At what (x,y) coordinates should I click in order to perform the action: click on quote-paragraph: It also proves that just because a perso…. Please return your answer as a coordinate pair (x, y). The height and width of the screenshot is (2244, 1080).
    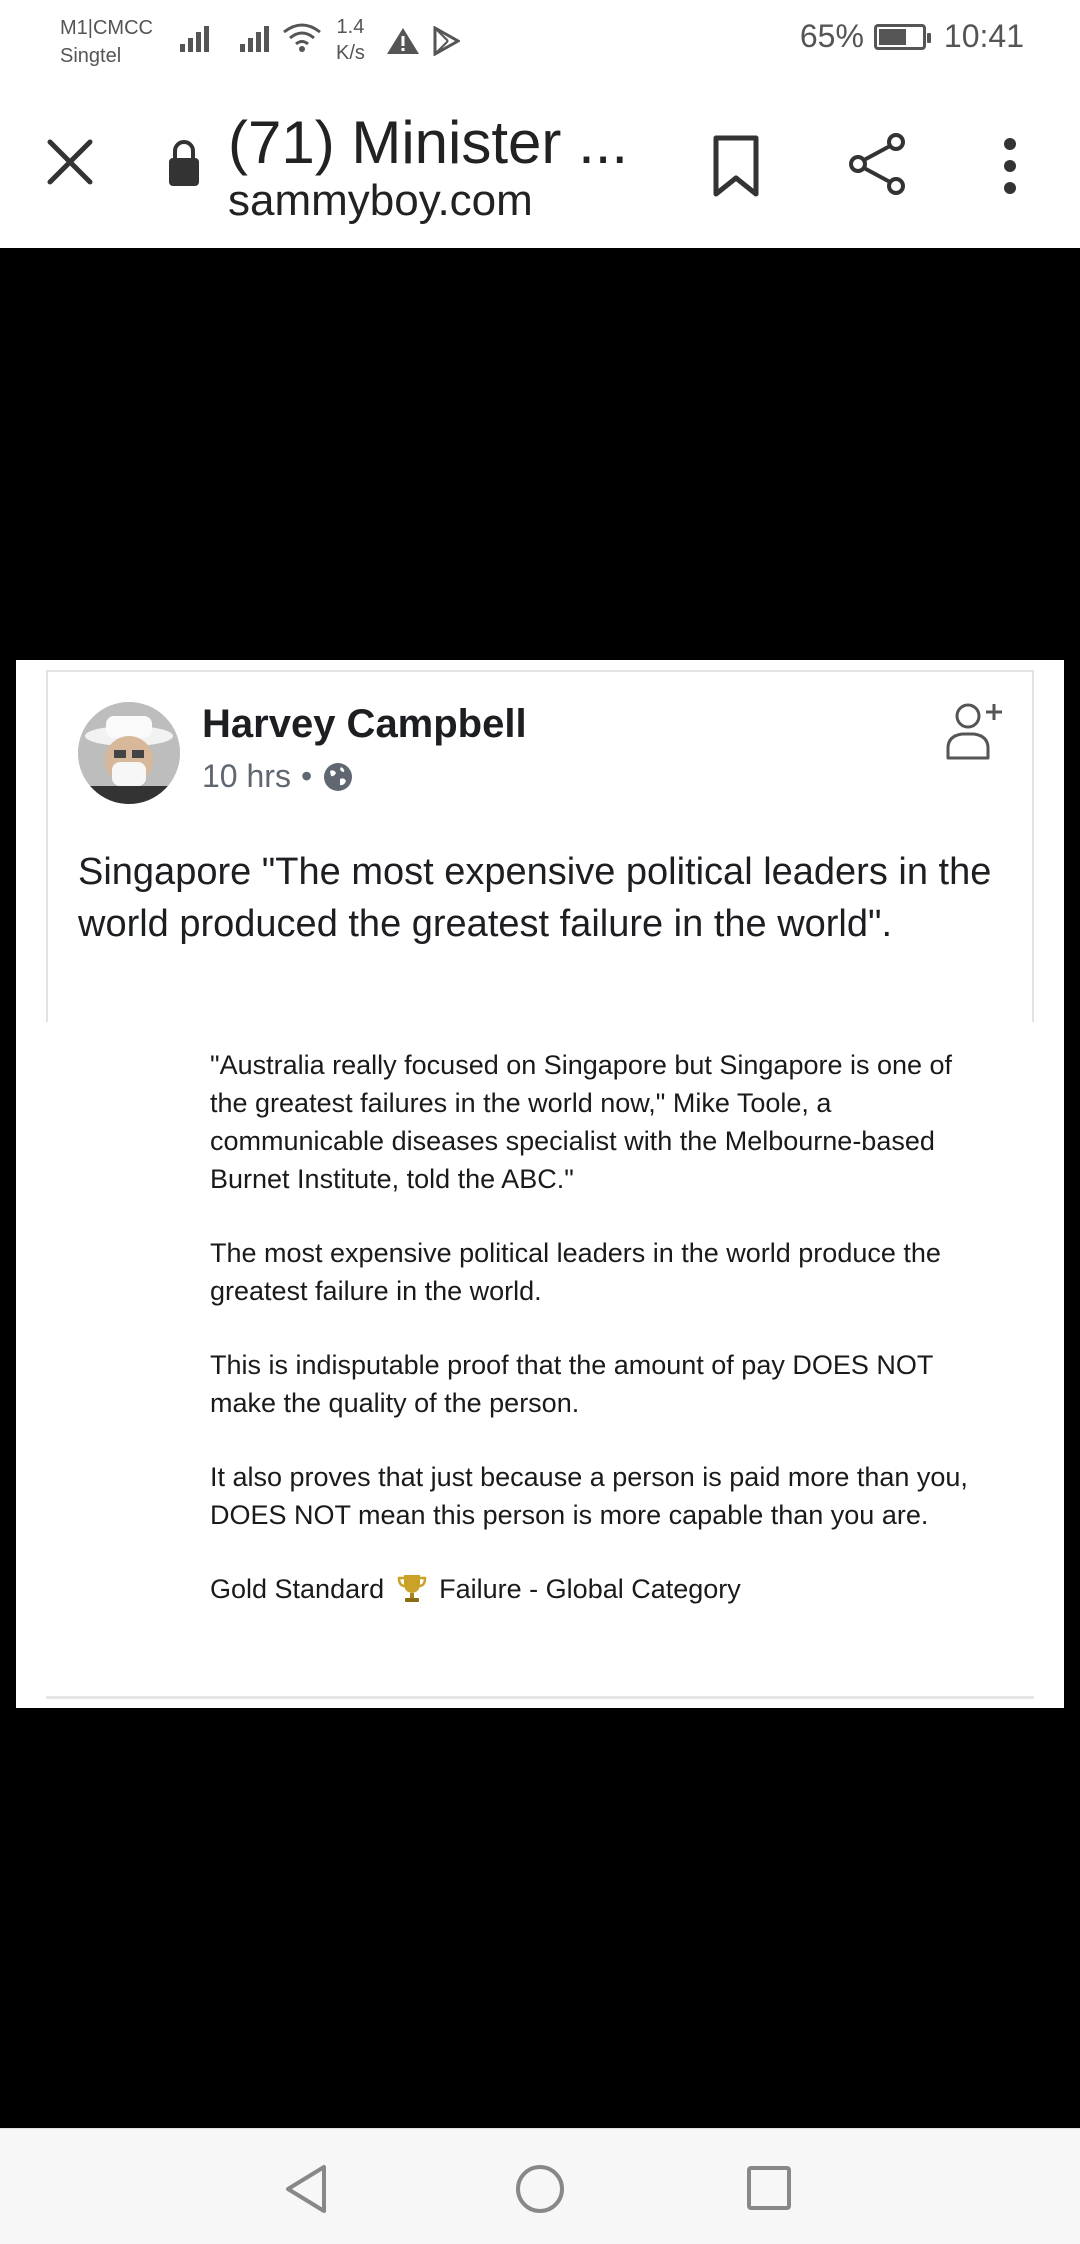
    Looking at the image, I should click on (589, 1496).